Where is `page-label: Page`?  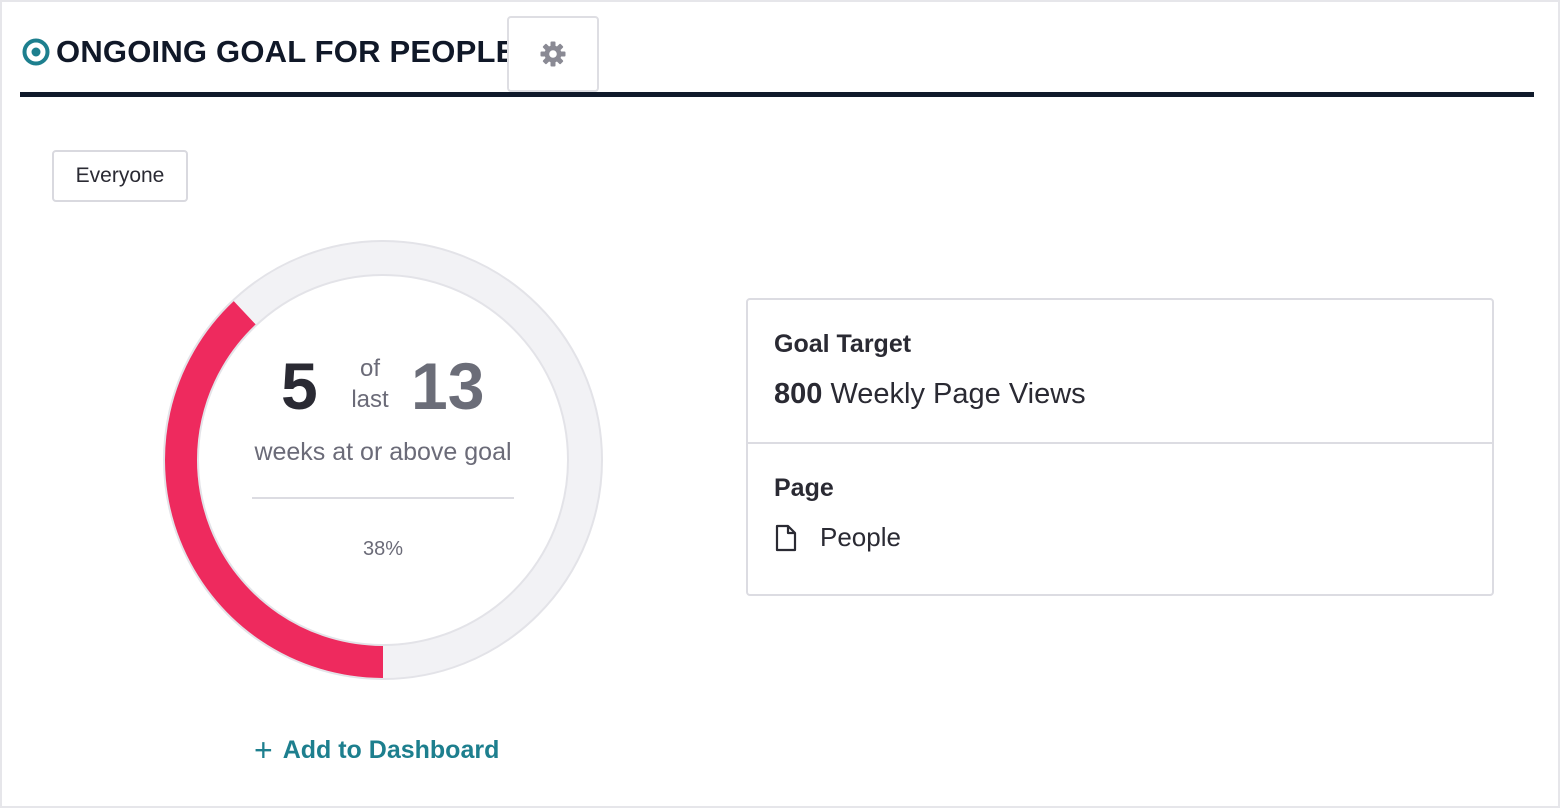 page-label: Page is located at coordinates (804, 488).